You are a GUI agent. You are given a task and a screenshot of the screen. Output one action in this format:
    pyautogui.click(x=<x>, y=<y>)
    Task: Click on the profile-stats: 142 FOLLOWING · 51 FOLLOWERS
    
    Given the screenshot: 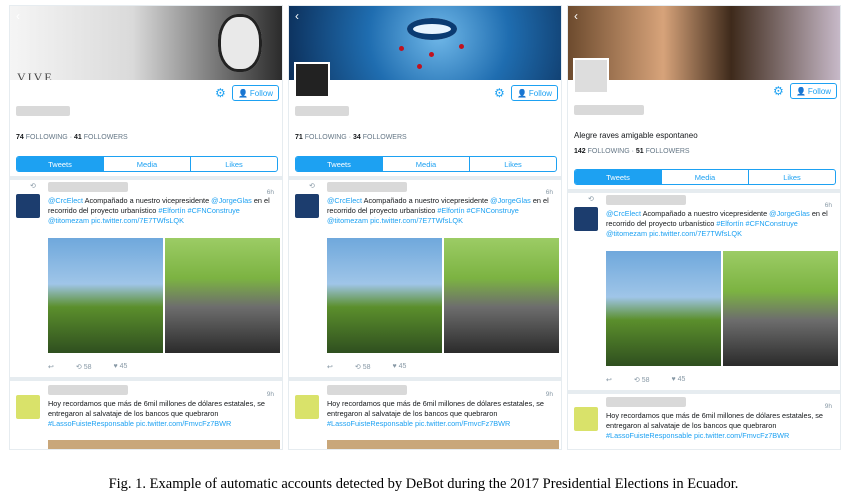 What is the action you would take?
    pyautogui.click(x=632, y=151)
    